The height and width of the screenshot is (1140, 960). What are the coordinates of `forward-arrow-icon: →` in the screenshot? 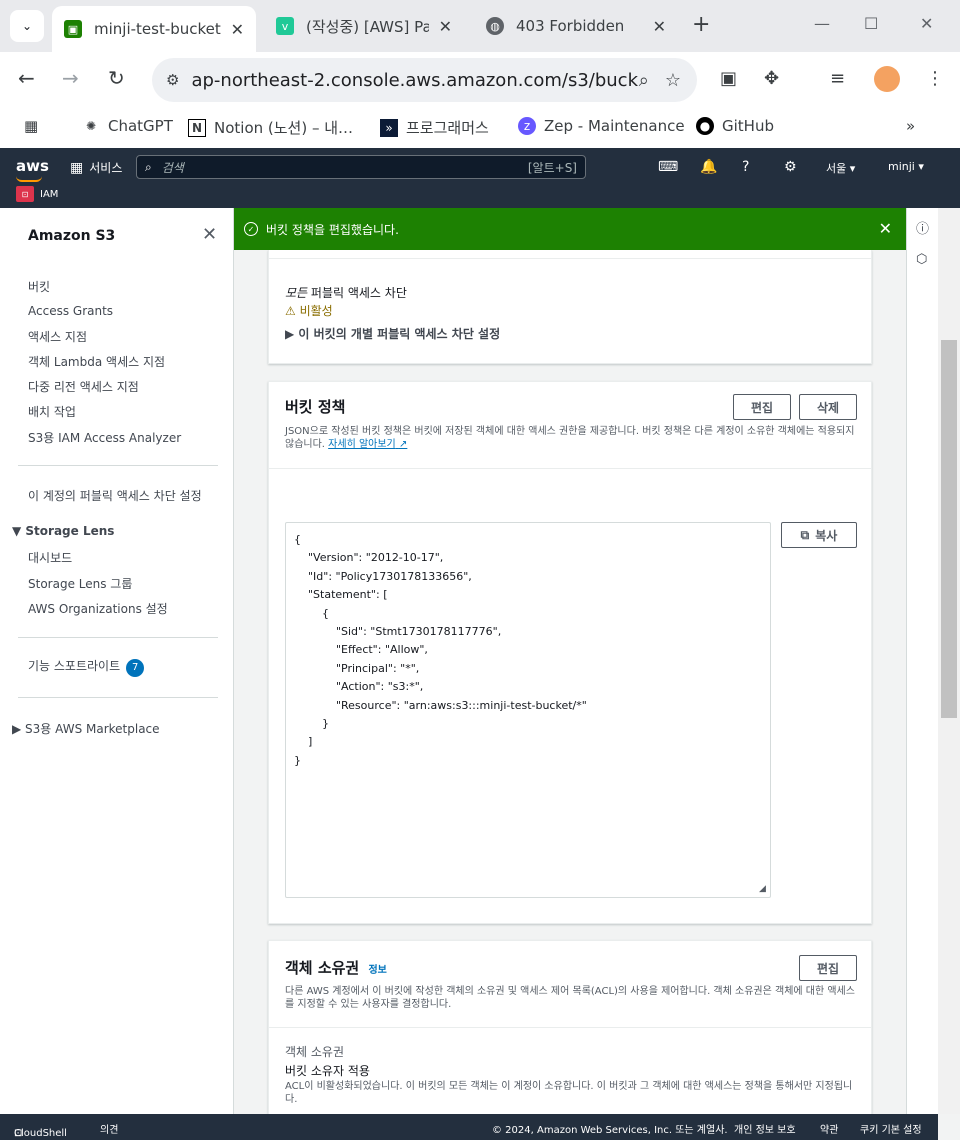 It's located at (70, 78).